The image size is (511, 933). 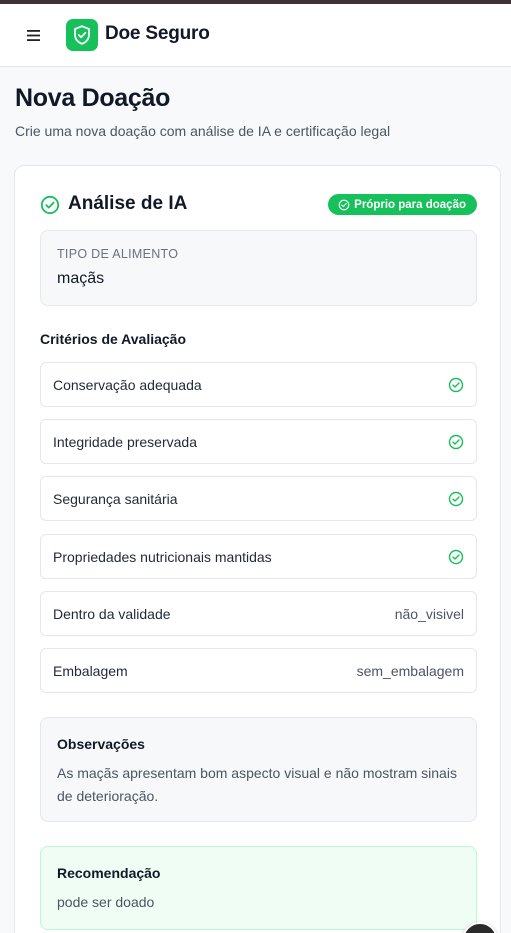 I want to click on menu-icon, so click(x=33, y=35).